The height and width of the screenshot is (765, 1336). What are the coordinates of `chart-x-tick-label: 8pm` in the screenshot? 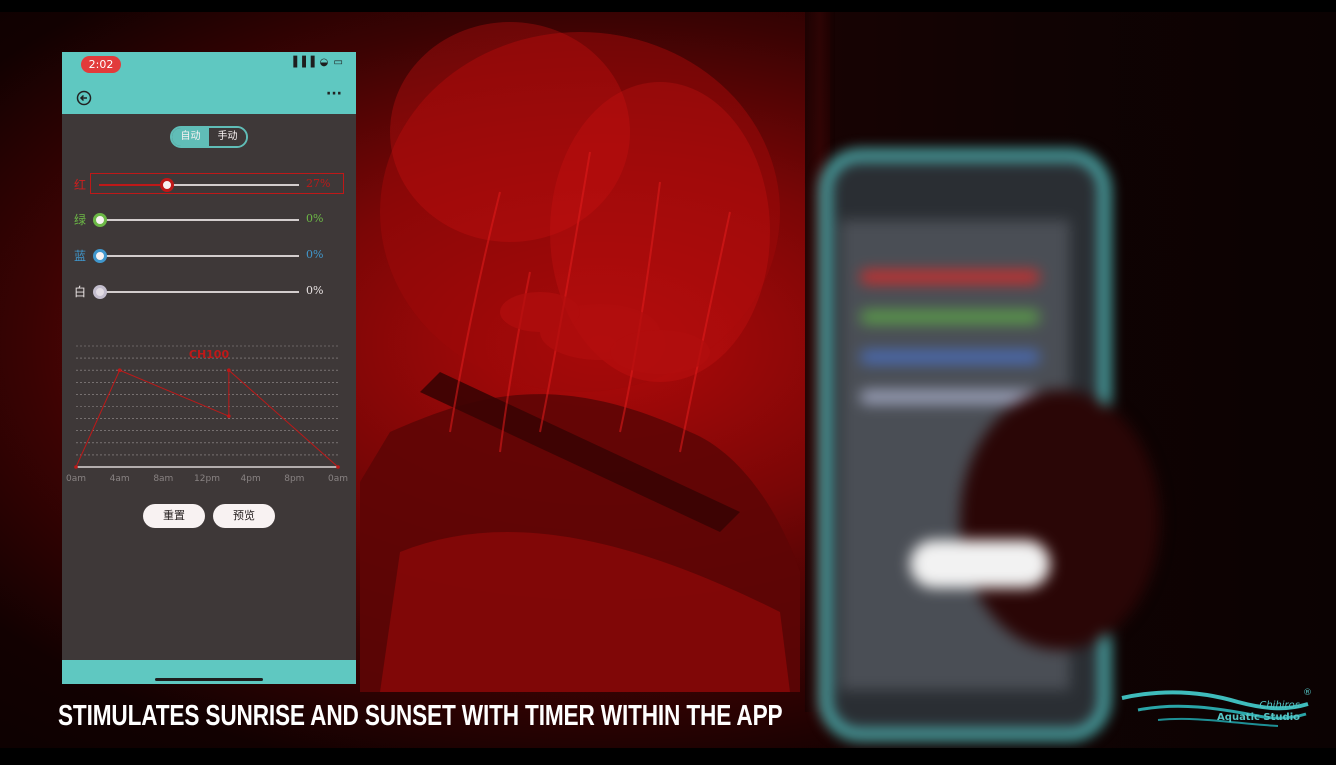 It's located at (294, 479).